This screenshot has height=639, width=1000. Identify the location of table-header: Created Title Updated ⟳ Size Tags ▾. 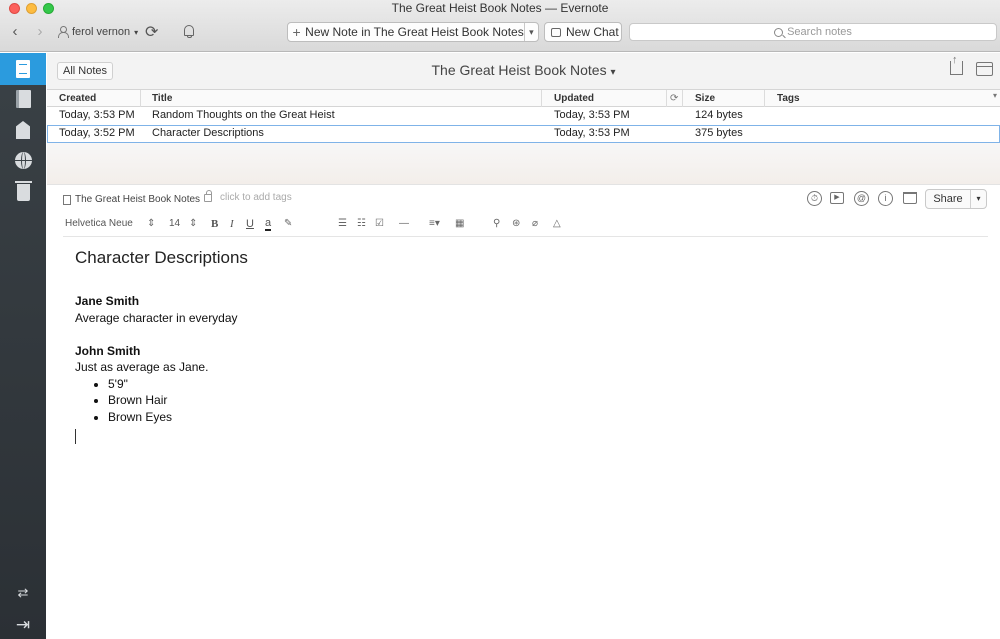
(523, 98).